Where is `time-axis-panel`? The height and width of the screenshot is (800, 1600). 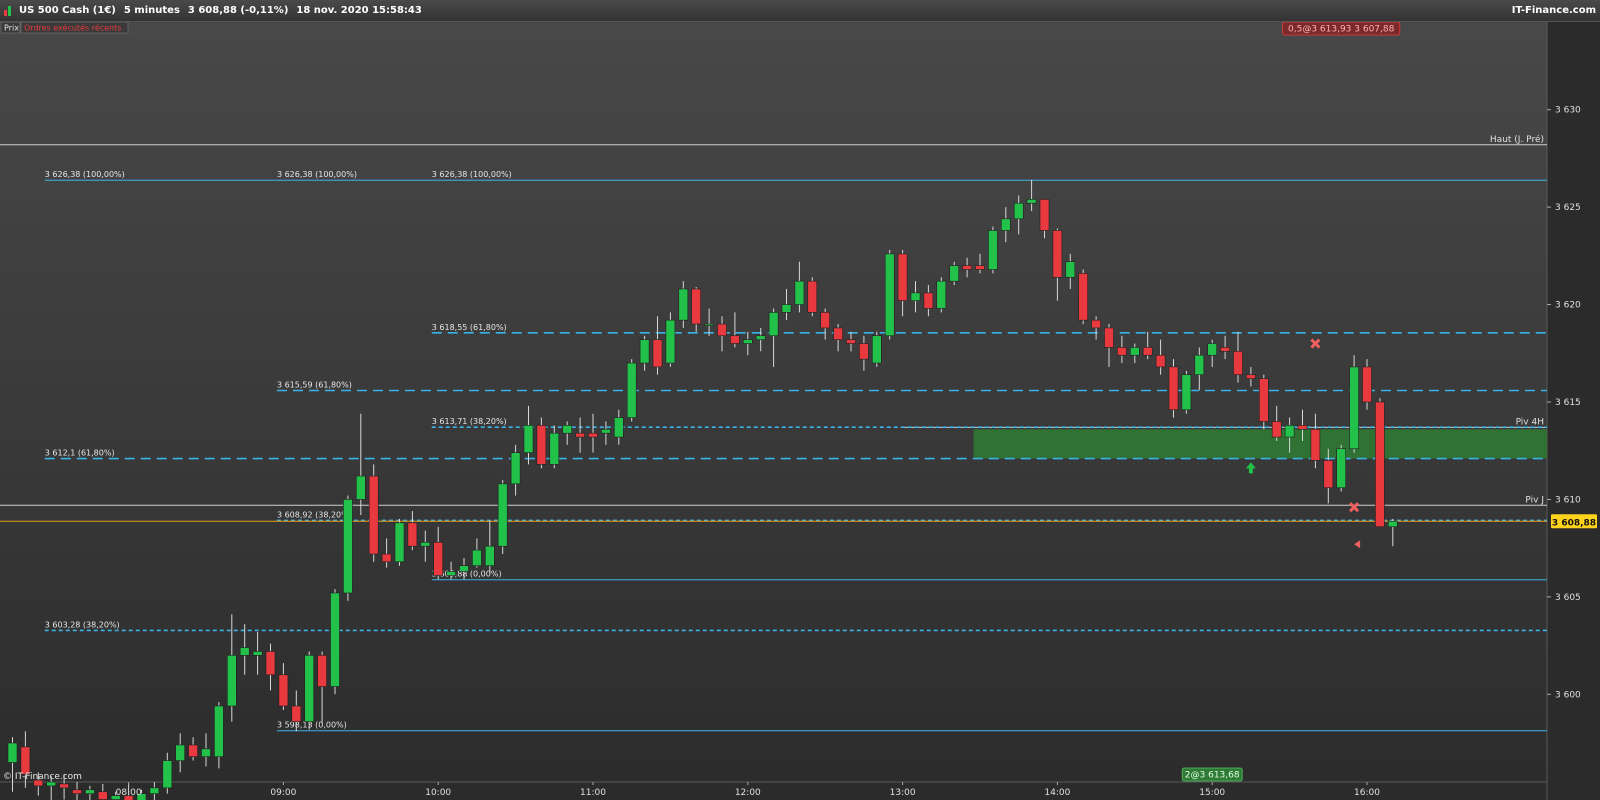
time-axis-panel is located at coordinates (773, 791).